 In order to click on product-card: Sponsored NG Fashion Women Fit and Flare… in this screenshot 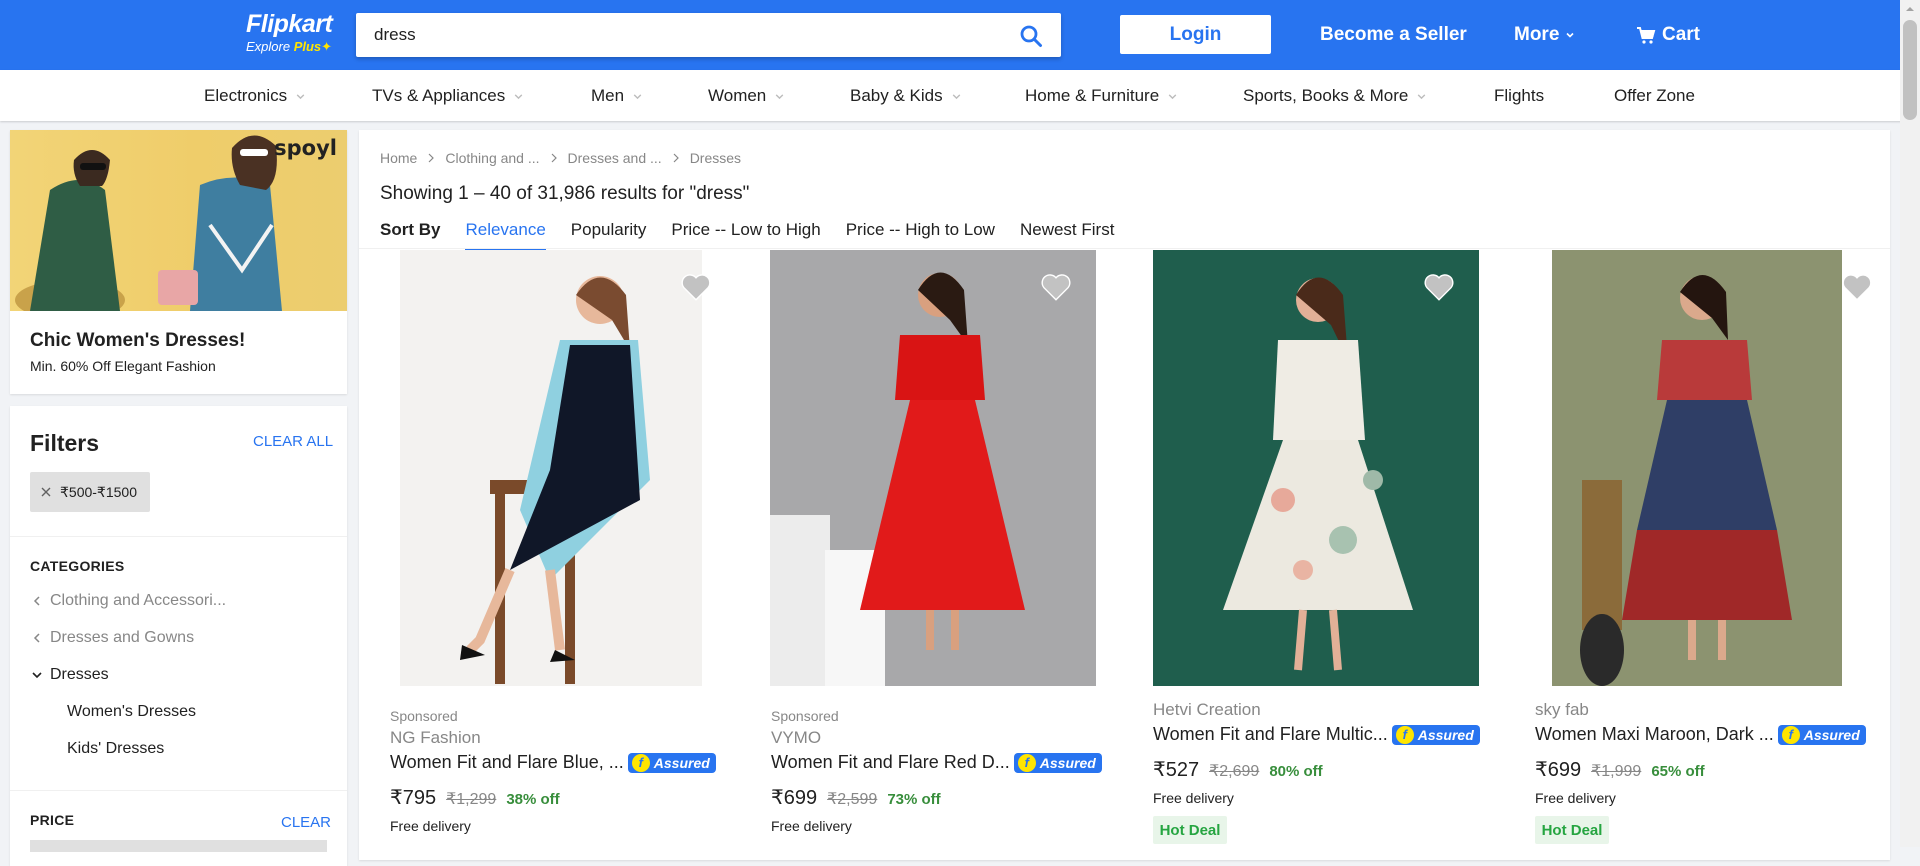, I will do `click(550, 555)`.